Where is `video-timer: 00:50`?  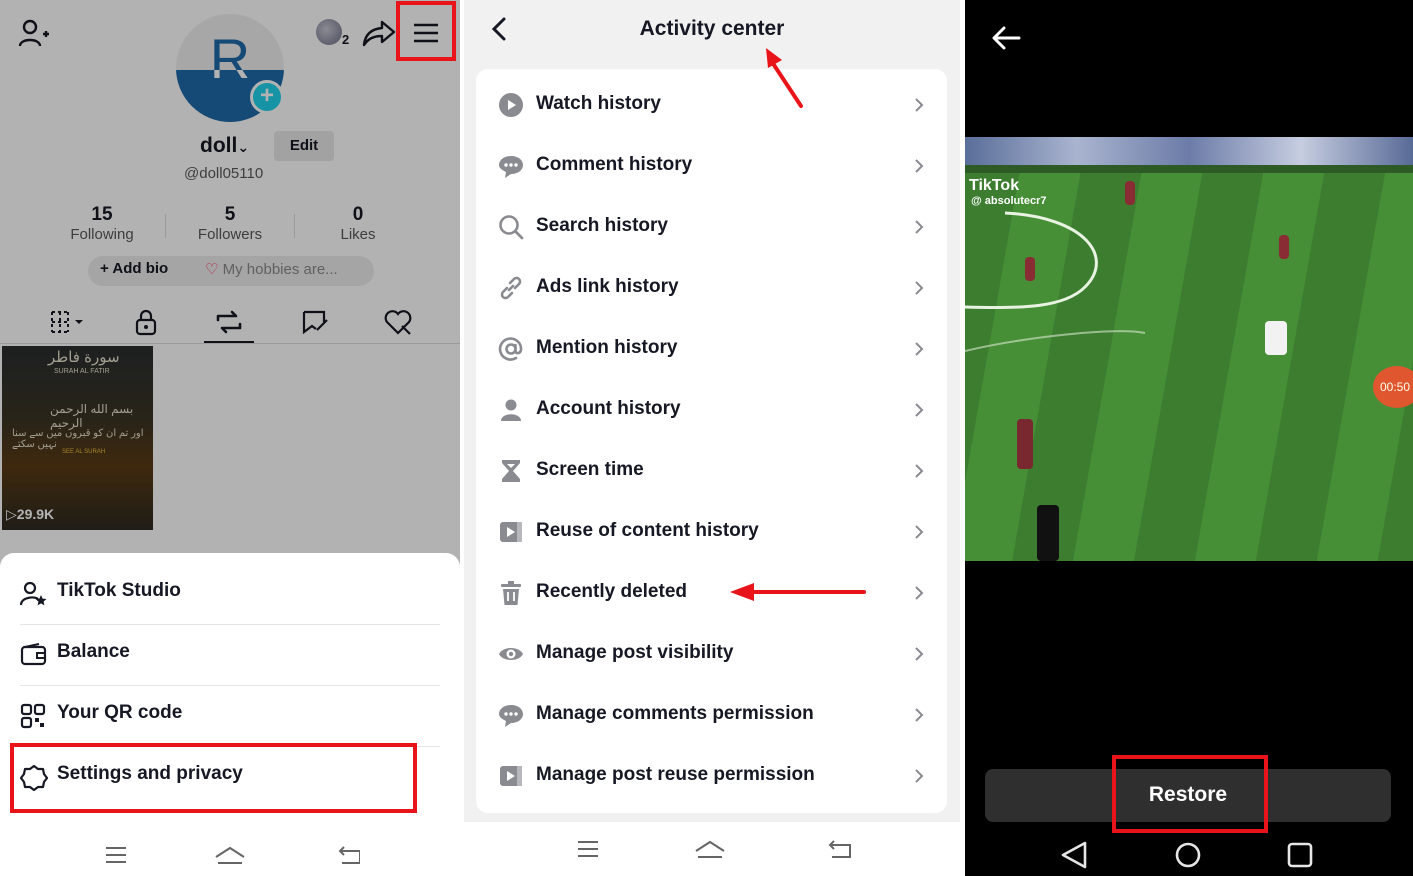
video-timer: 00:50 is located at coordinates (1393, 387).